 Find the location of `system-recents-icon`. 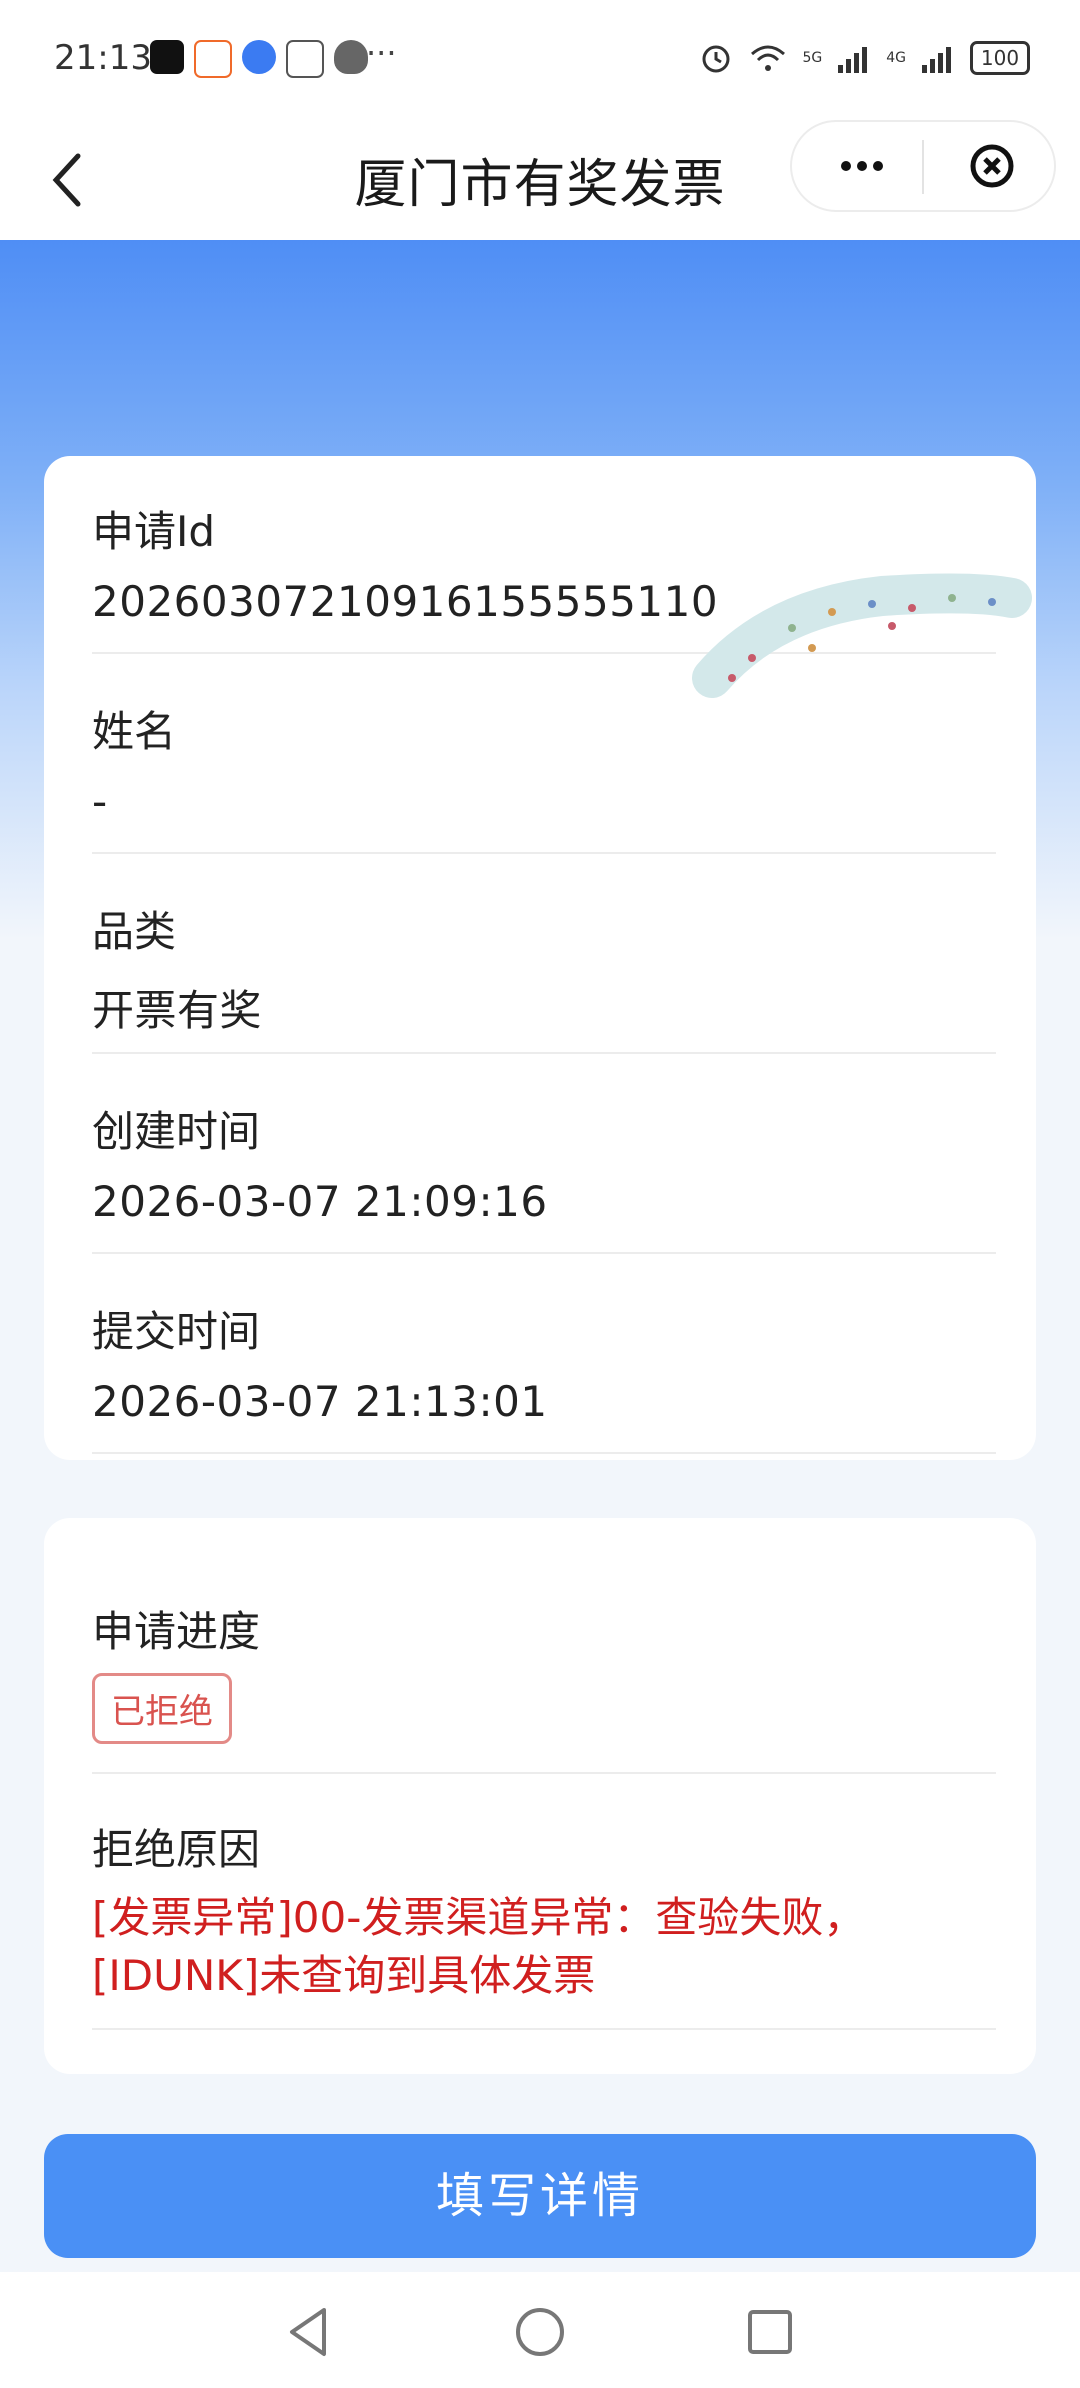

system-recents-icon is located at coordinates (770, 2332).